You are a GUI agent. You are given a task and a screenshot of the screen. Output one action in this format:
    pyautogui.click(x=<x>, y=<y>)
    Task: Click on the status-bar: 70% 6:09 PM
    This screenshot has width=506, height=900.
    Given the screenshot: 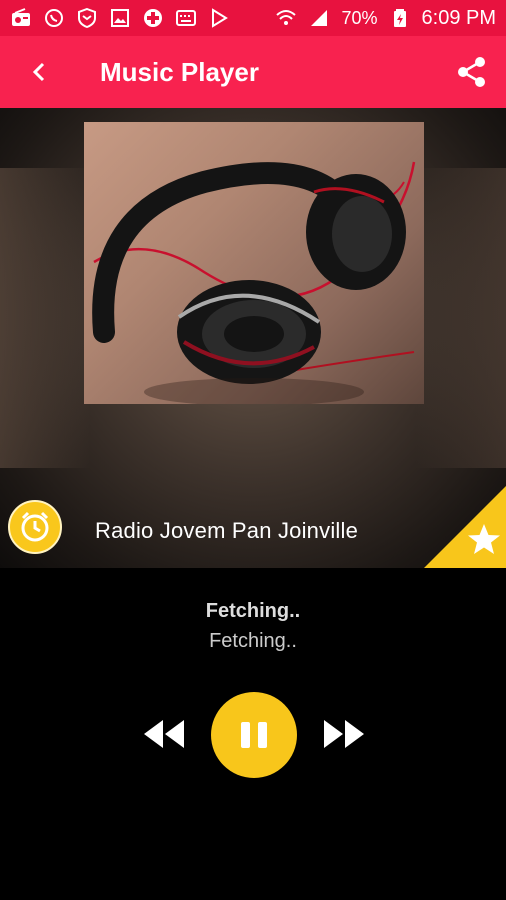 What is the action you would take?
    pyautogui.click(x=253, y=18)
    